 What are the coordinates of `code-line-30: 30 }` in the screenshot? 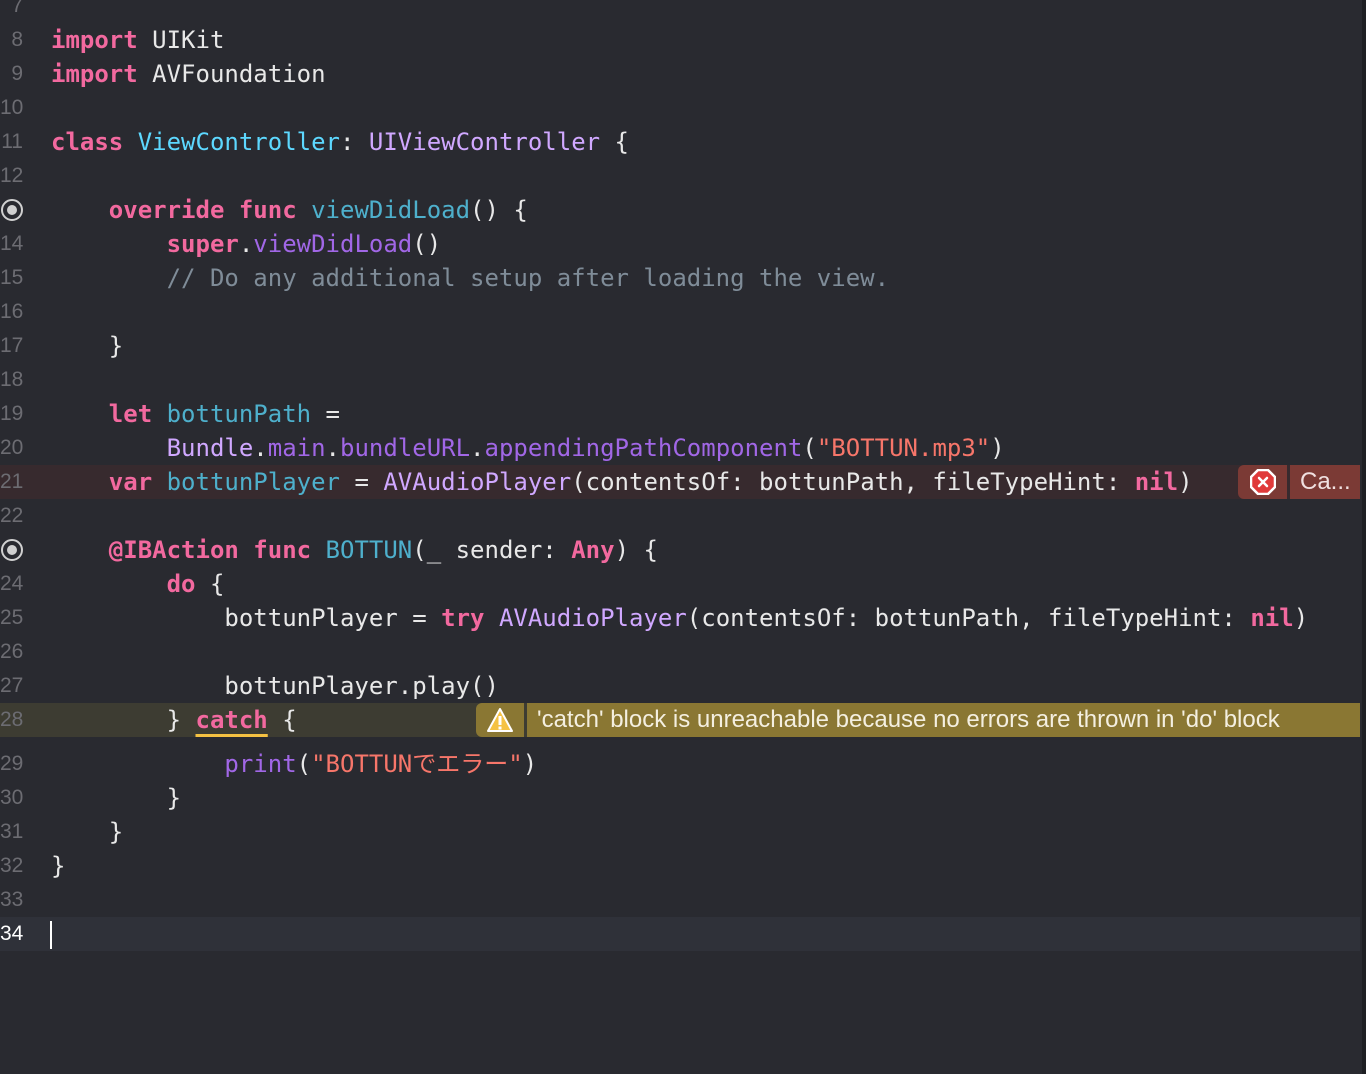 It's located at (680, 798).